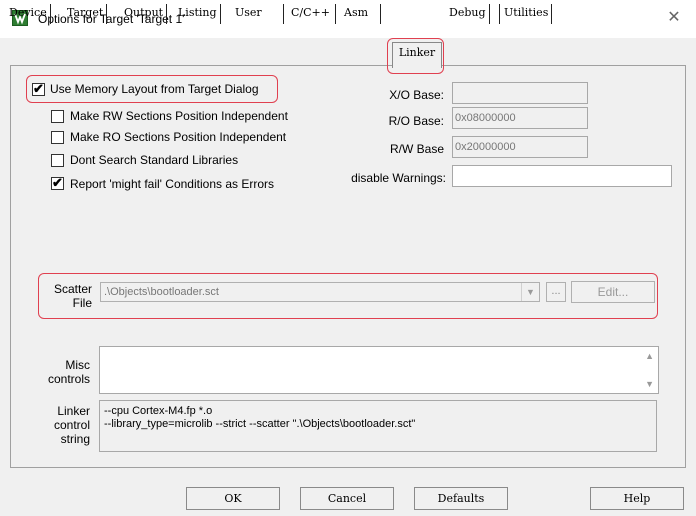  Describe the element at coordinates (530, 292) in the screenshot. I see `chevron-down-icon: ▼` at that location.